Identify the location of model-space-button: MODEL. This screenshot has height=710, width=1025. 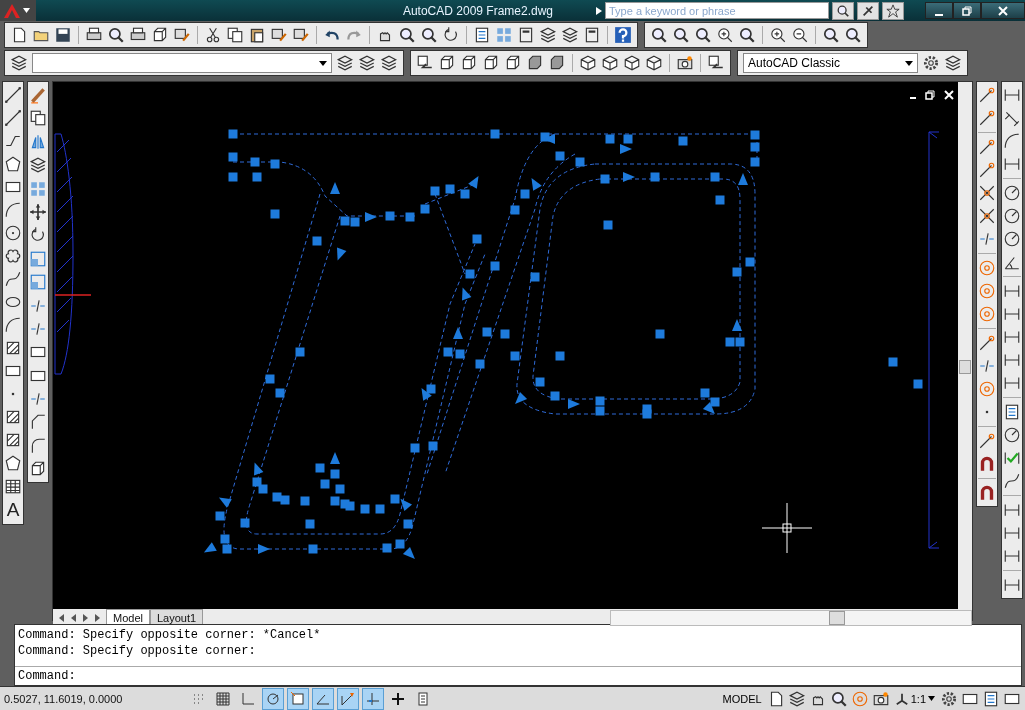
(742, 698).